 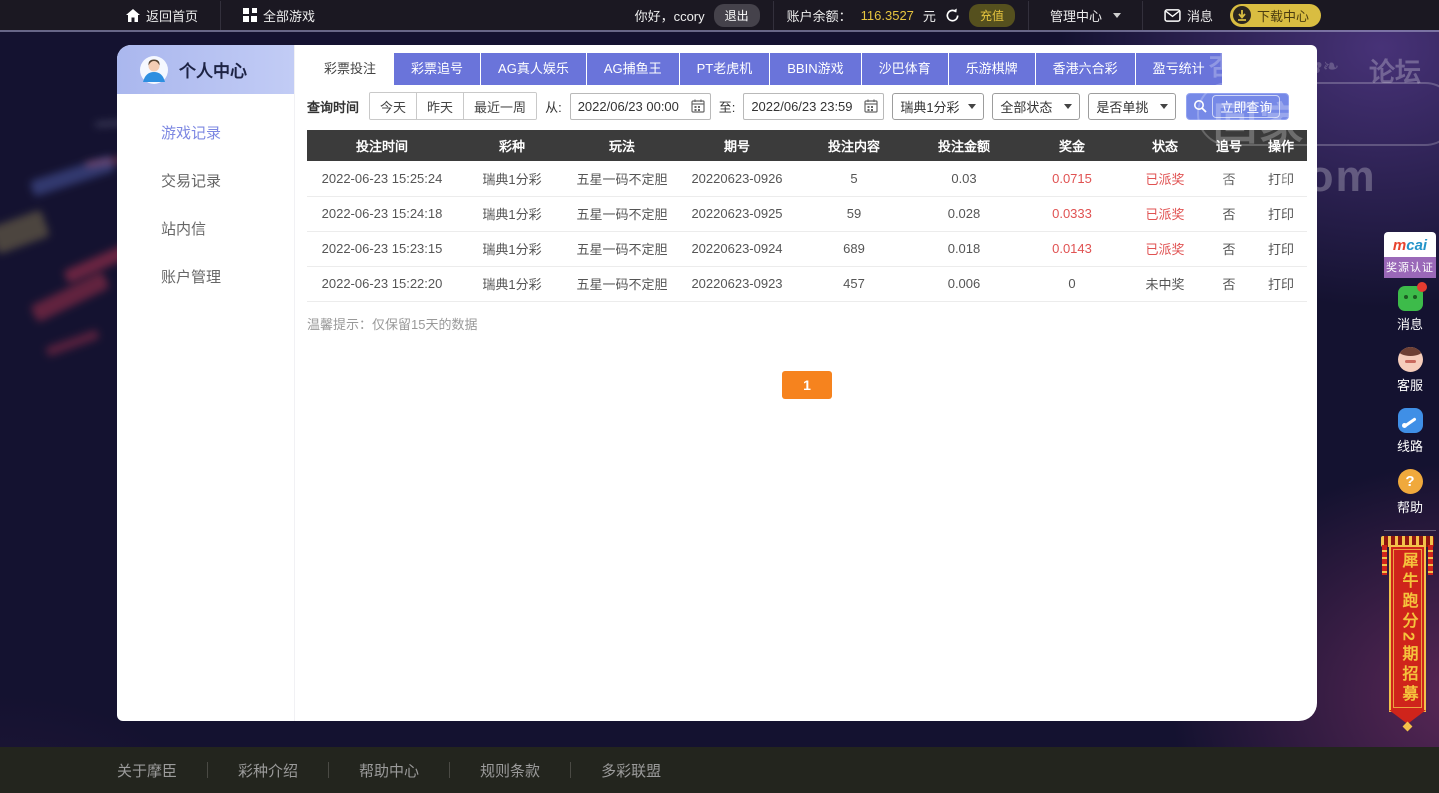 I want to click on logout-button: 退出, so click(x=736, y=15).